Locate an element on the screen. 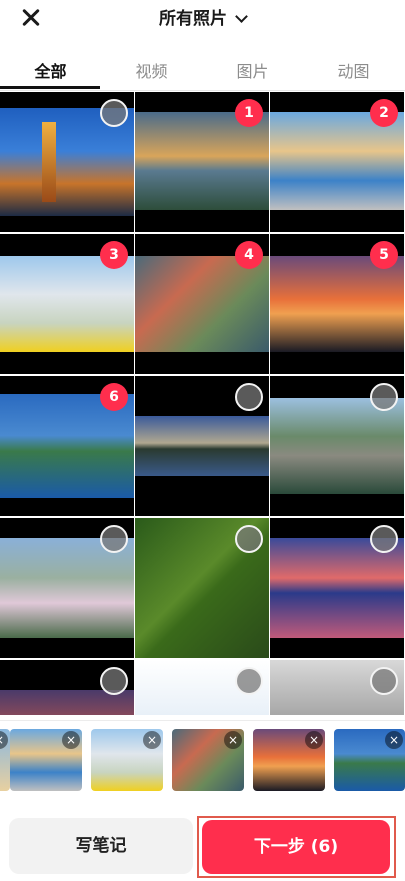  bottom-action-bar: 写笔记 下一步 (6) is located at coordinates (202, 843).